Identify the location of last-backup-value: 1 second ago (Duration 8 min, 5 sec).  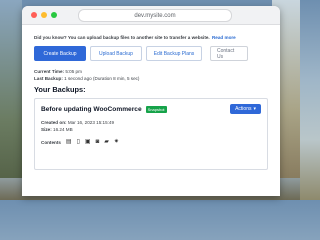
(102, 78).